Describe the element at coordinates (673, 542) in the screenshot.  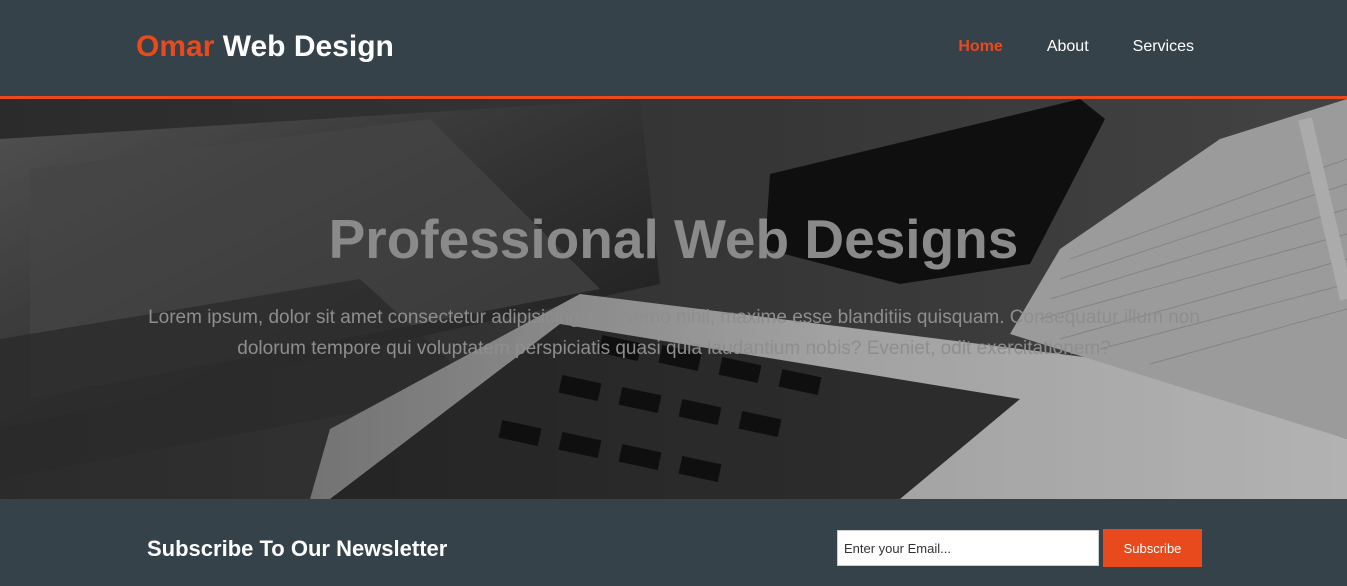
I see `newsletter-section: Subscribe To Our Newsletter Subscribe` at that location.